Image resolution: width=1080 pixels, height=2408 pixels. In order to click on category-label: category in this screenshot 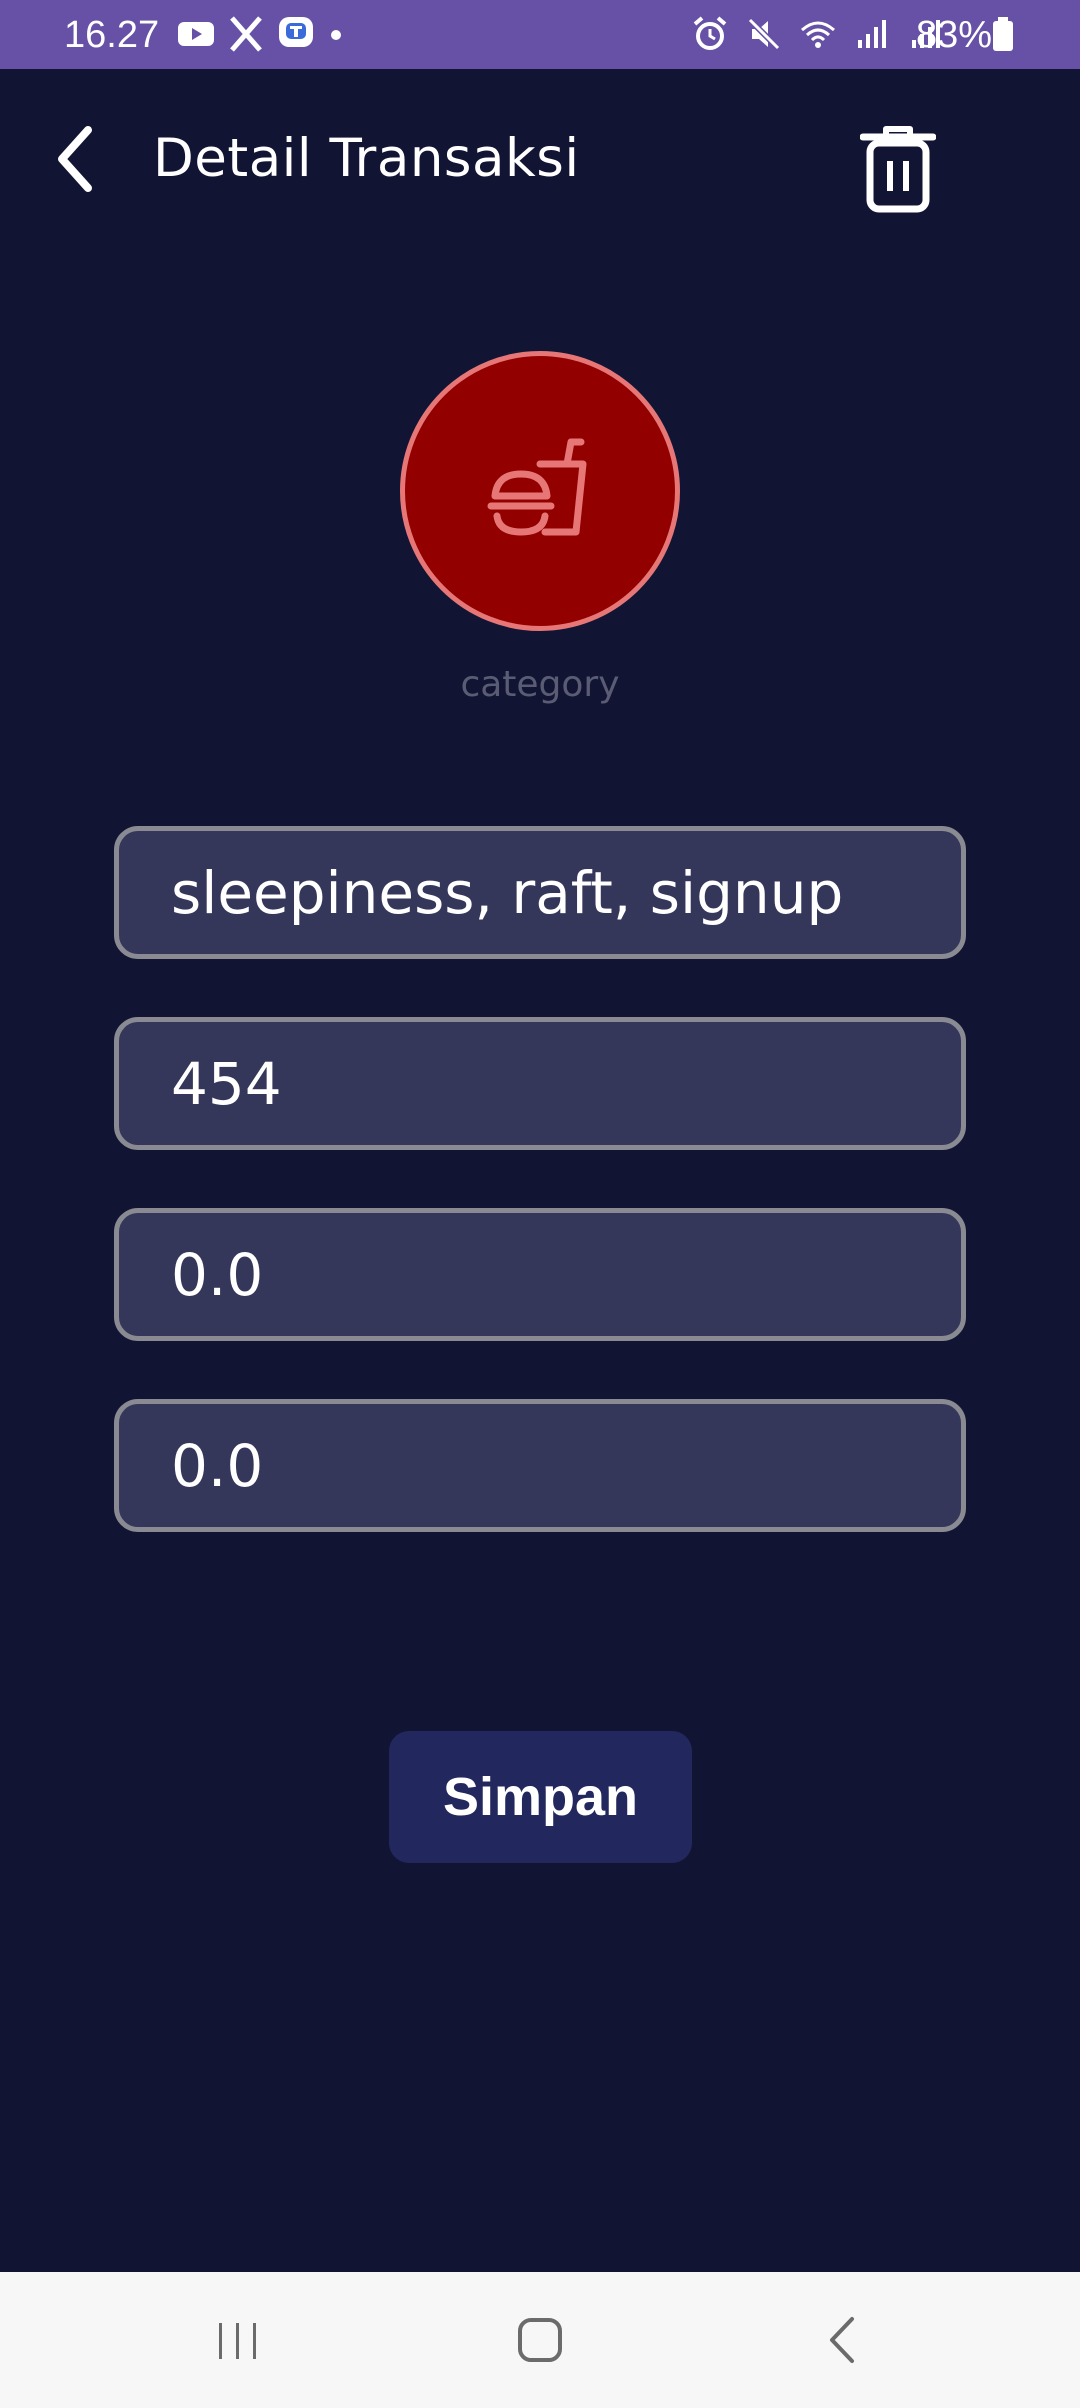, I will do `click(540, 684)`.